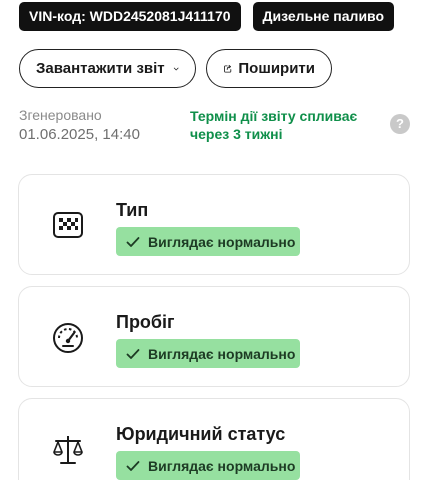 The height and width of the screenshot is (480, 429). What do you see at coordinates (79, 134) in the screenshot?
I see `generated-date: 01.06.2025, 14:40` at bounding box center [79, 134].